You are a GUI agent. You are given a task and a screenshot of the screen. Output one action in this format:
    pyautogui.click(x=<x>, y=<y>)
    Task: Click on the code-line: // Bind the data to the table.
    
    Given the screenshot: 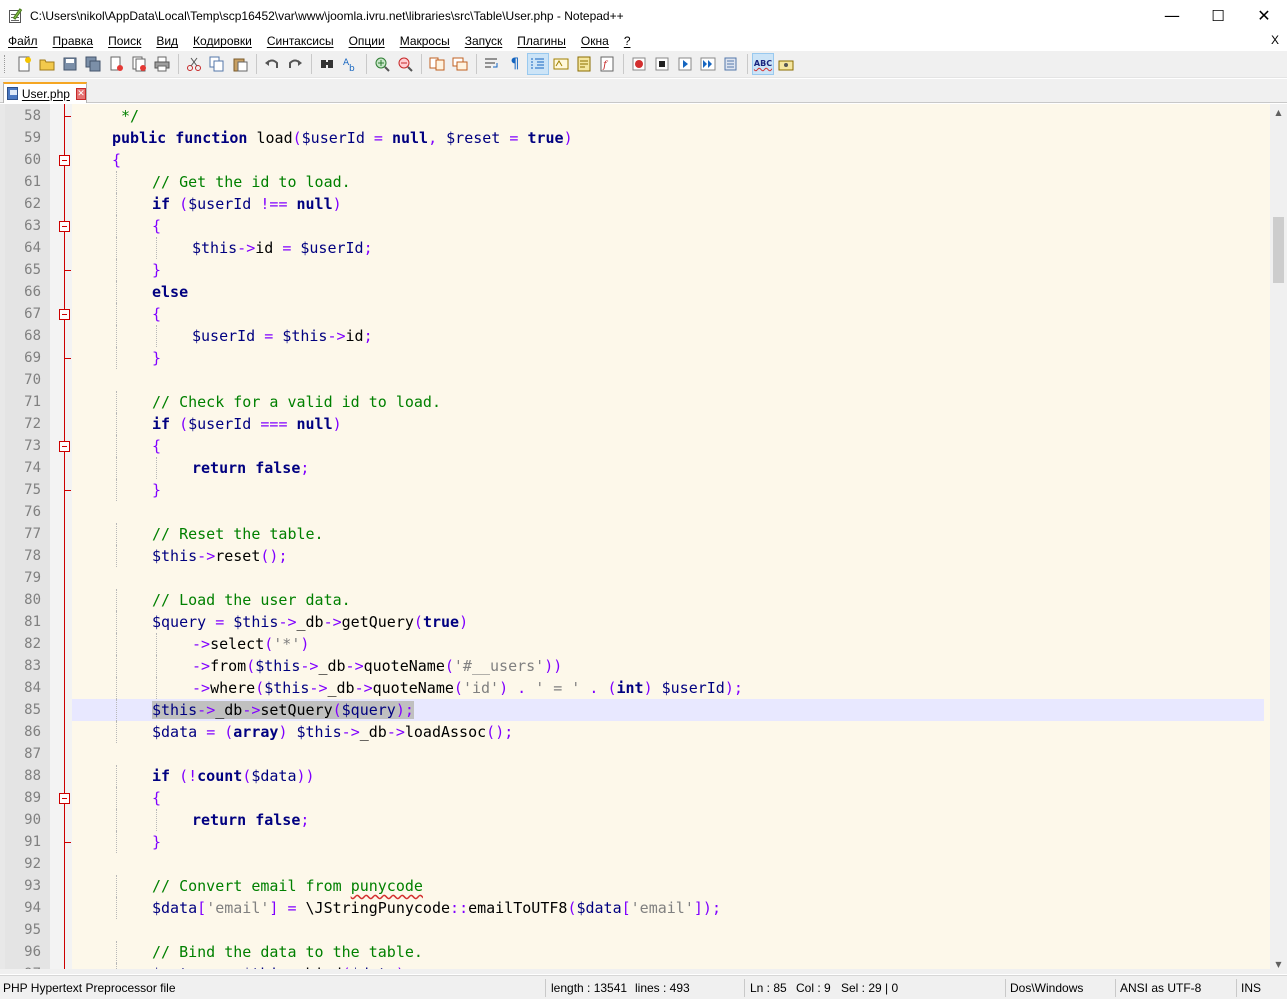 What is the action you would take?
    pyautogui.click(x=668, y=952)
    